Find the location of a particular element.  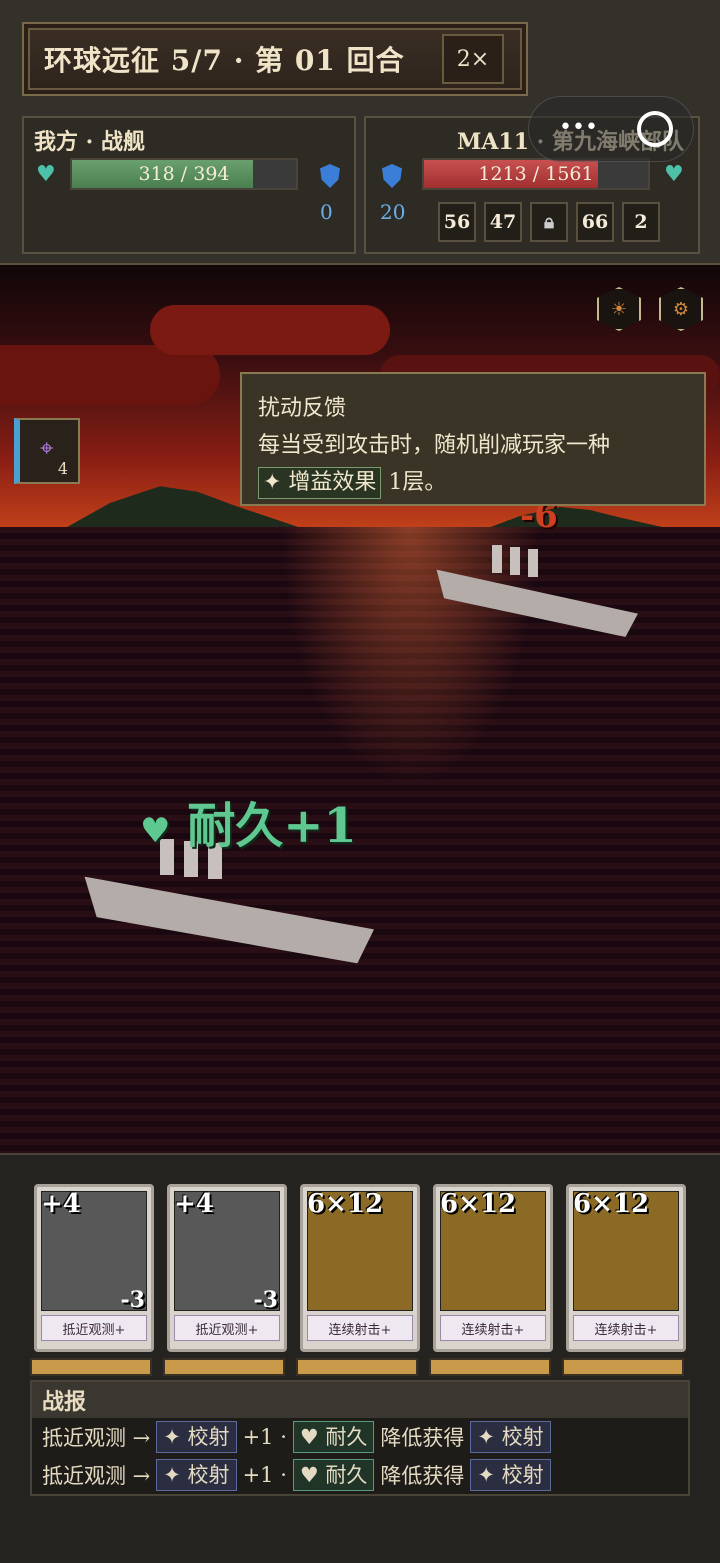

enemy-hp-bar: 1213 / 1561 is located at coordinates (536, 174).